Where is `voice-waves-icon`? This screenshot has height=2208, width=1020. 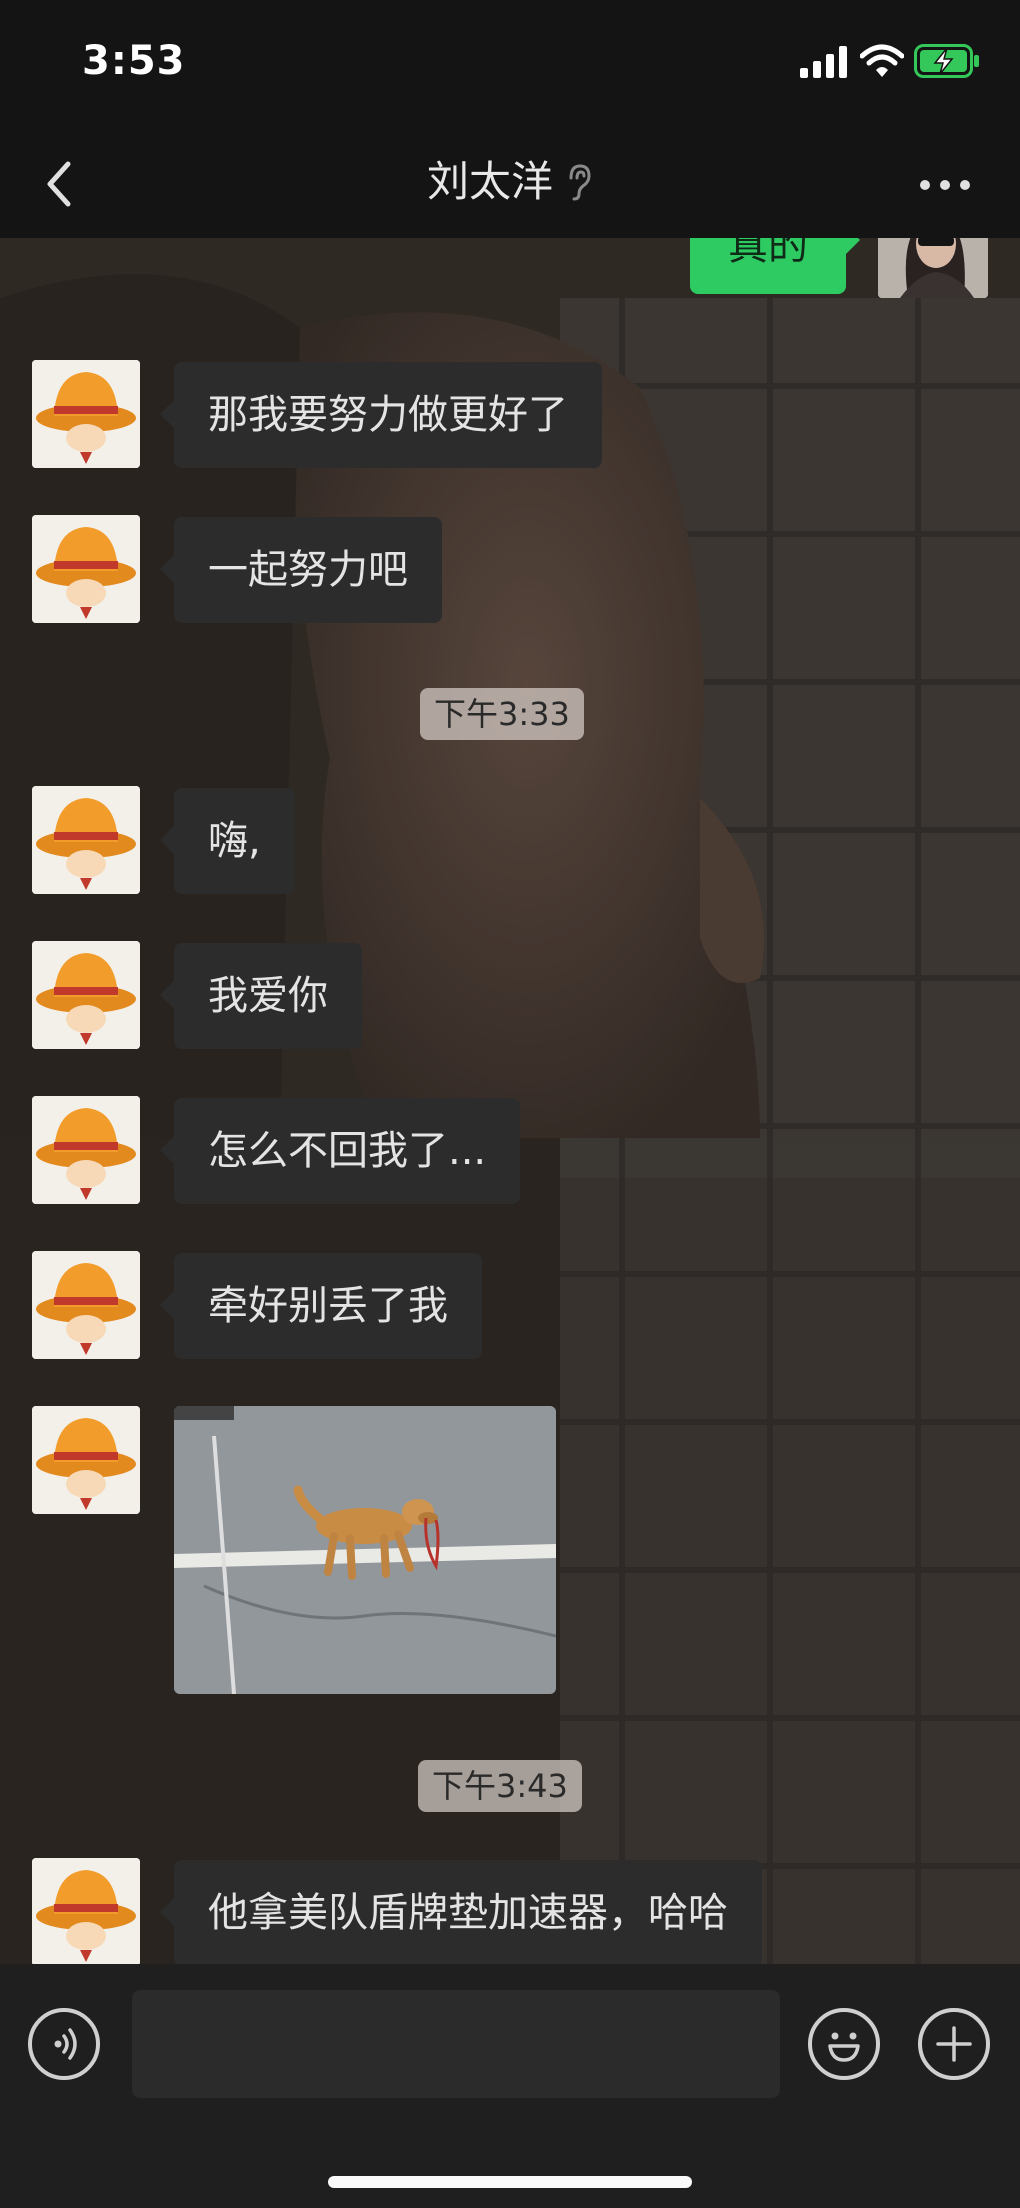
voice-waves-icon is located at coordinates (65, 2044).